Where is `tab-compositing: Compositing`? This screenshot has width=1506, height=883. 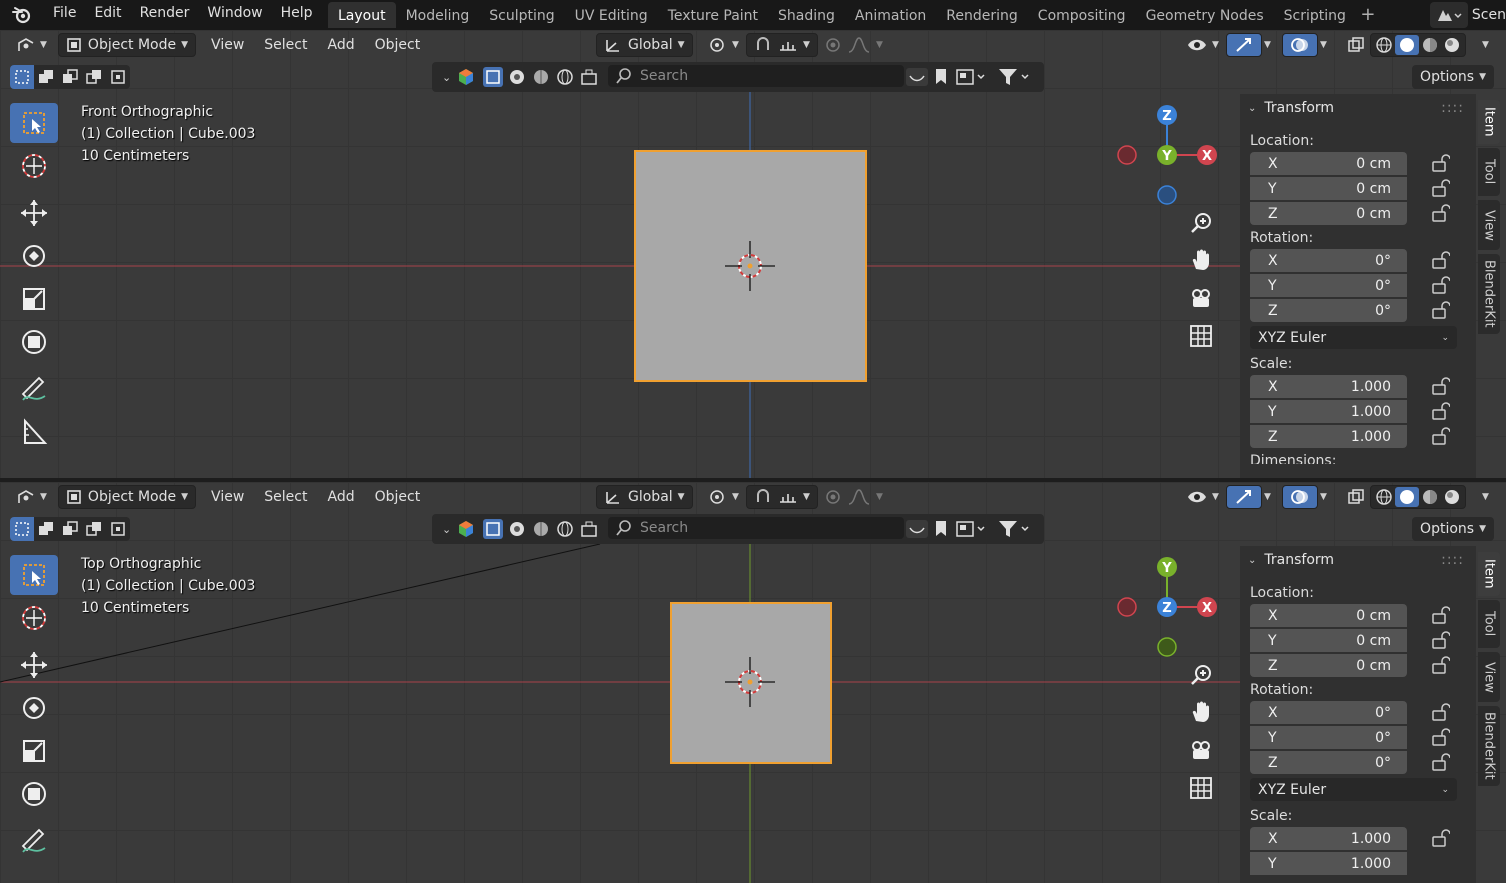 tab-compositing: Compositing is located at coordinates (1082, 15).